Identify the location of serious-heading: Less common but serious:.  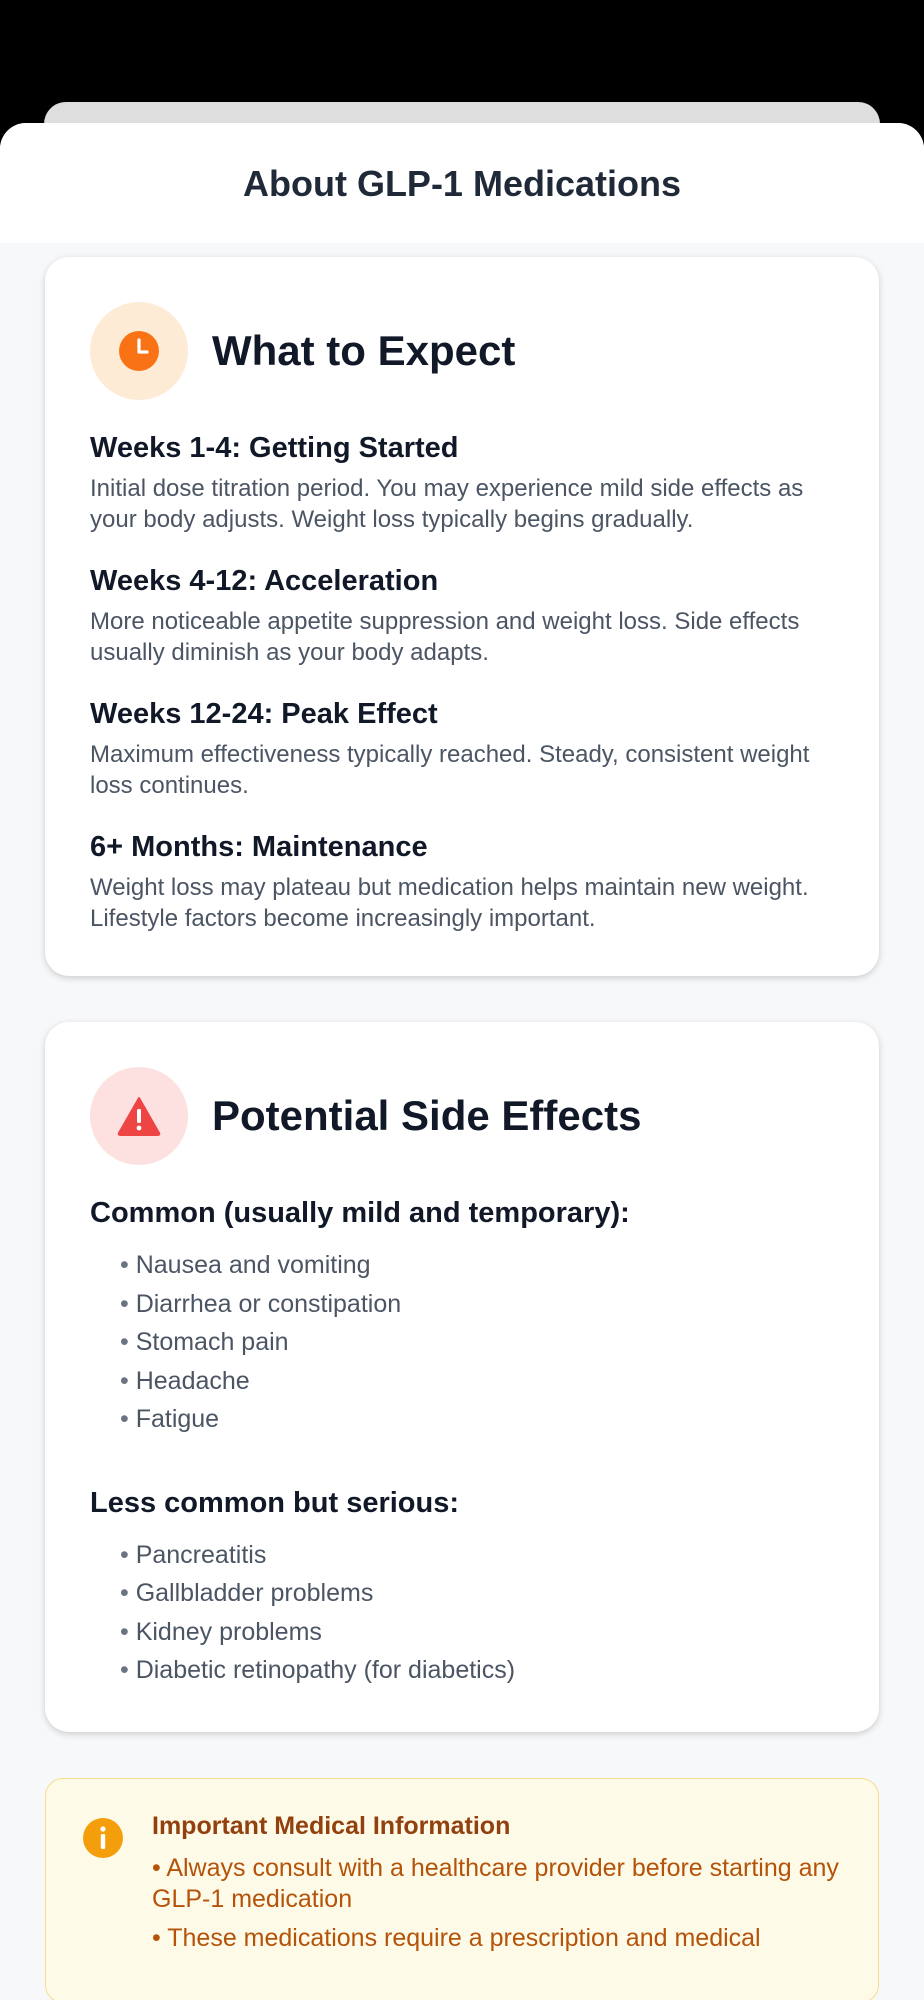
(275, 1502).